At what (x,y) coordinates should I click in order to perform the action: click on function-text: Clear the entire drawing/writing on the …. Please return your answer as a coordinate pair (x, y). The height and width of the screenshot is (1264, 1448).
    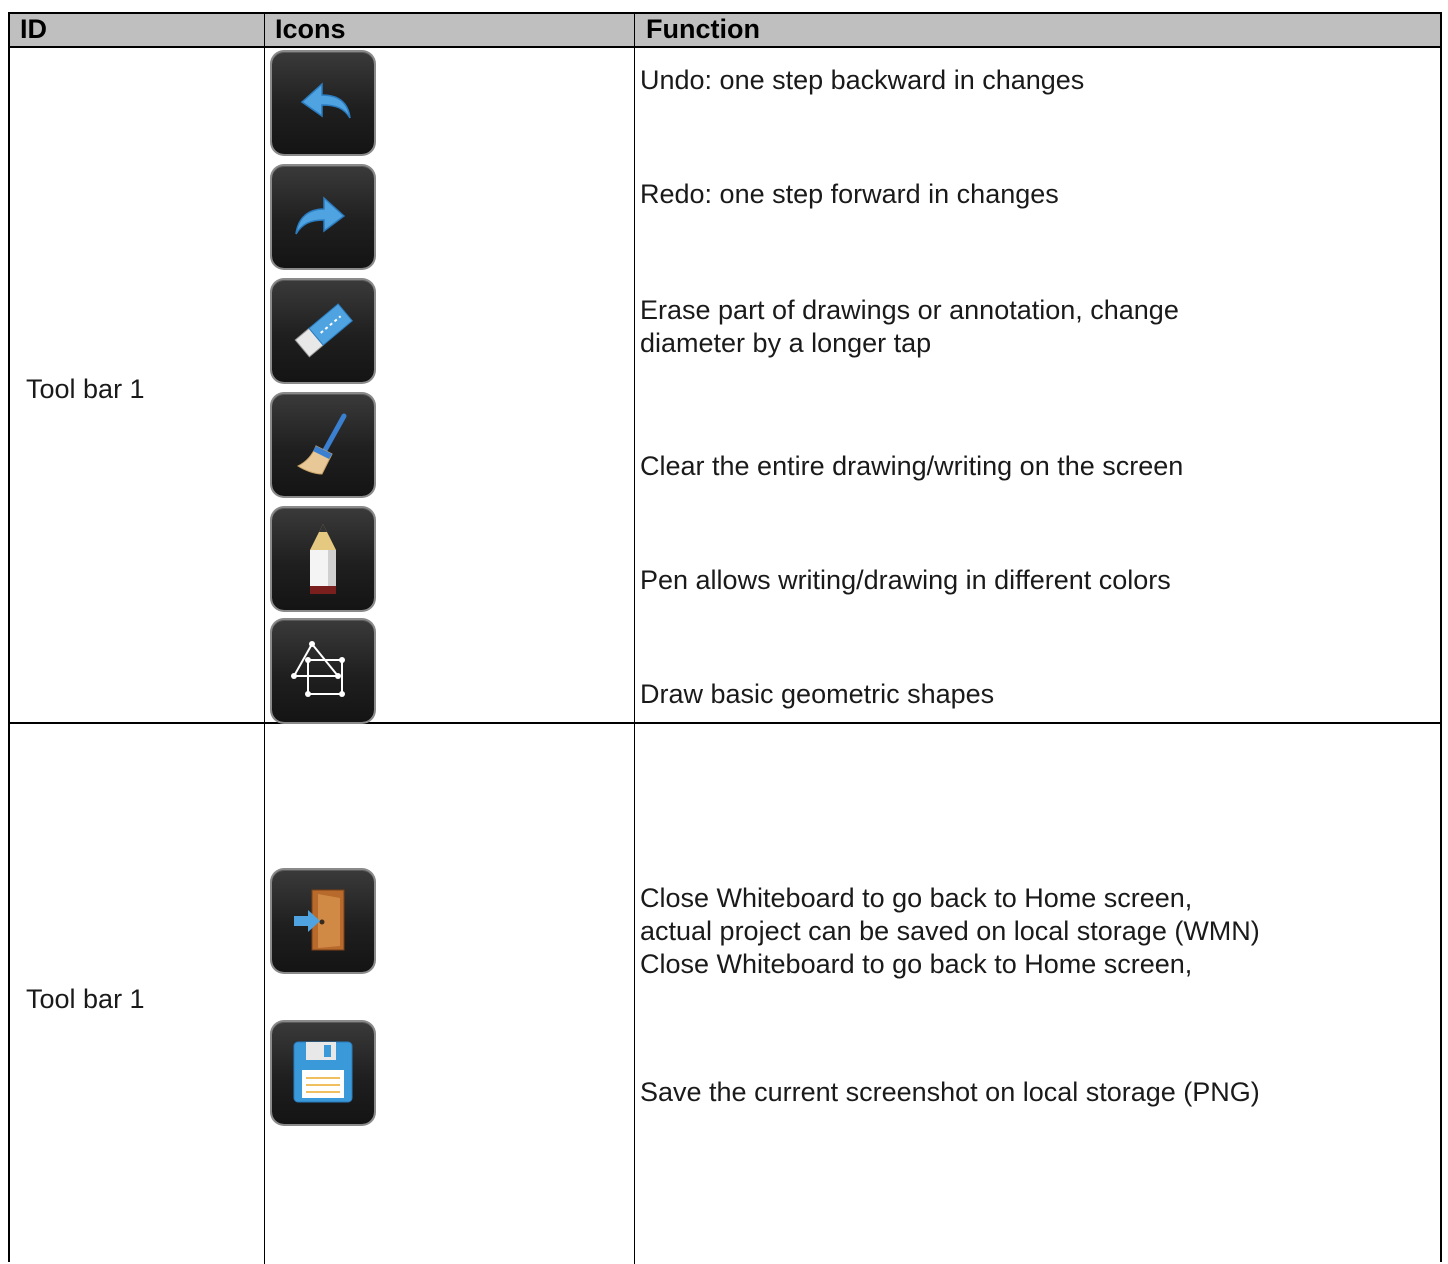
    Looking at the image, I should click on (912, 466).